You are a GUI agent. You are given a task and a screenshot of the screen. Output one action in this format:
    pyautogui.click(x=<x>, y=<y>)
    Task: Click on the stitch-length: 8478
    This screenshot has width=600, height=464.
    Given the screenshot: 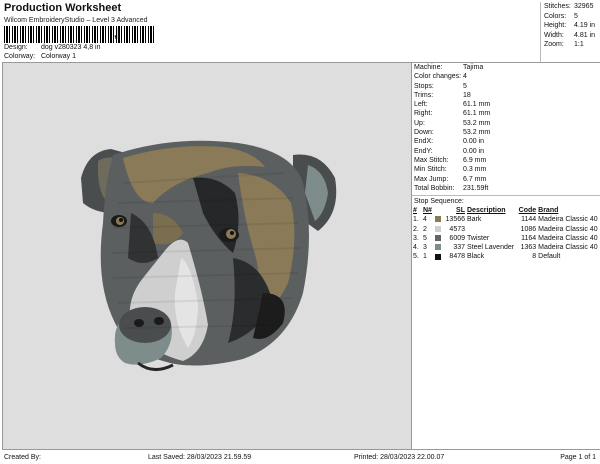 What is the action you would take?
    pyautogui.click(x=457, y=257)
    